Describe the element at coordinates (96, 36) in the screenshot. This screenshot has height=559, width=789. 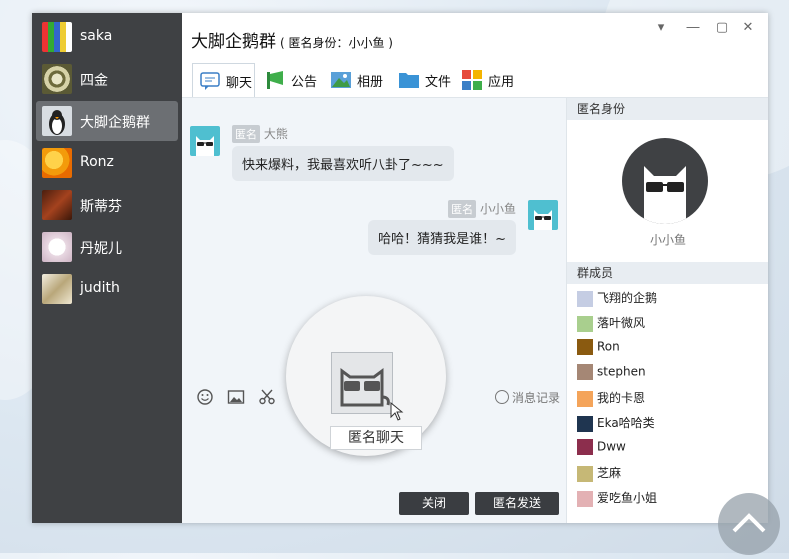
I see `contact-name: saka` at that location.